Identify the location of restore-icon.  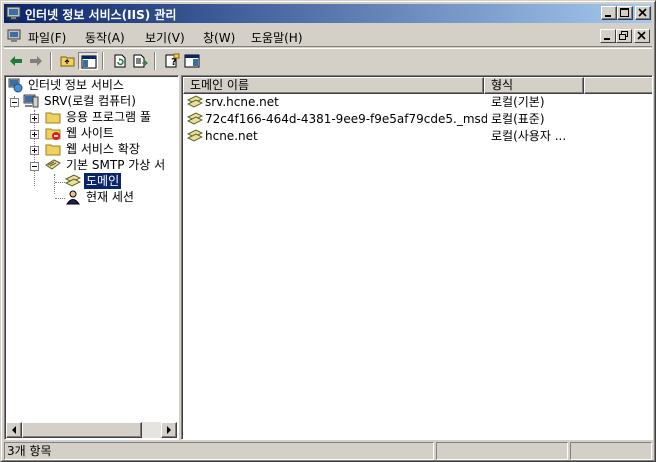
(623, 35).